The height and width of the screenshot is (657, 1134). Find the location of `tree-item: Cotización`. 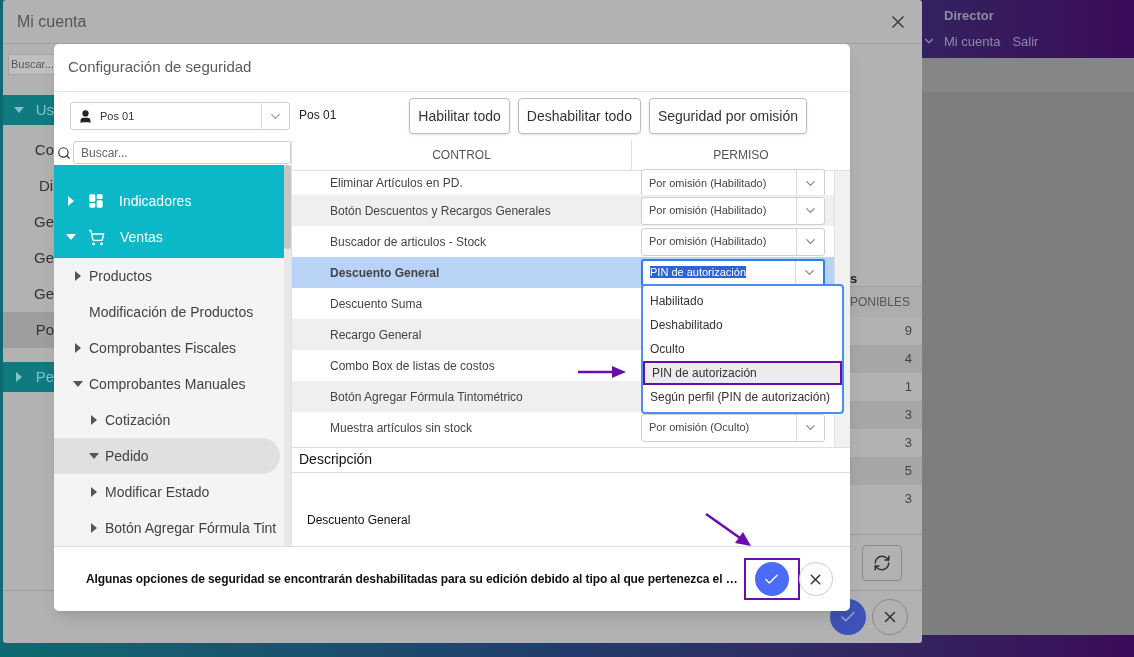

tree-item: Cotización is located at coordinates (169, 420).